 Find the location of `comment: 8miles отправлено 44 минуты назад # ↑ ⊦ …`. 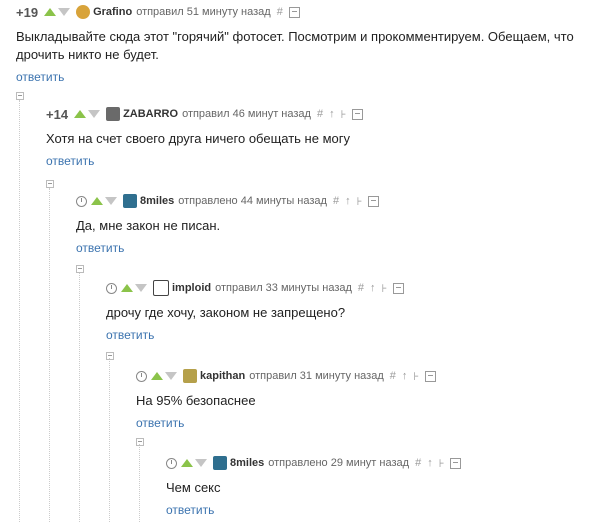

comment: 8miles отправлено 44 минуты назад # ↑ ⊦ … is located at coordinates (331, 224).